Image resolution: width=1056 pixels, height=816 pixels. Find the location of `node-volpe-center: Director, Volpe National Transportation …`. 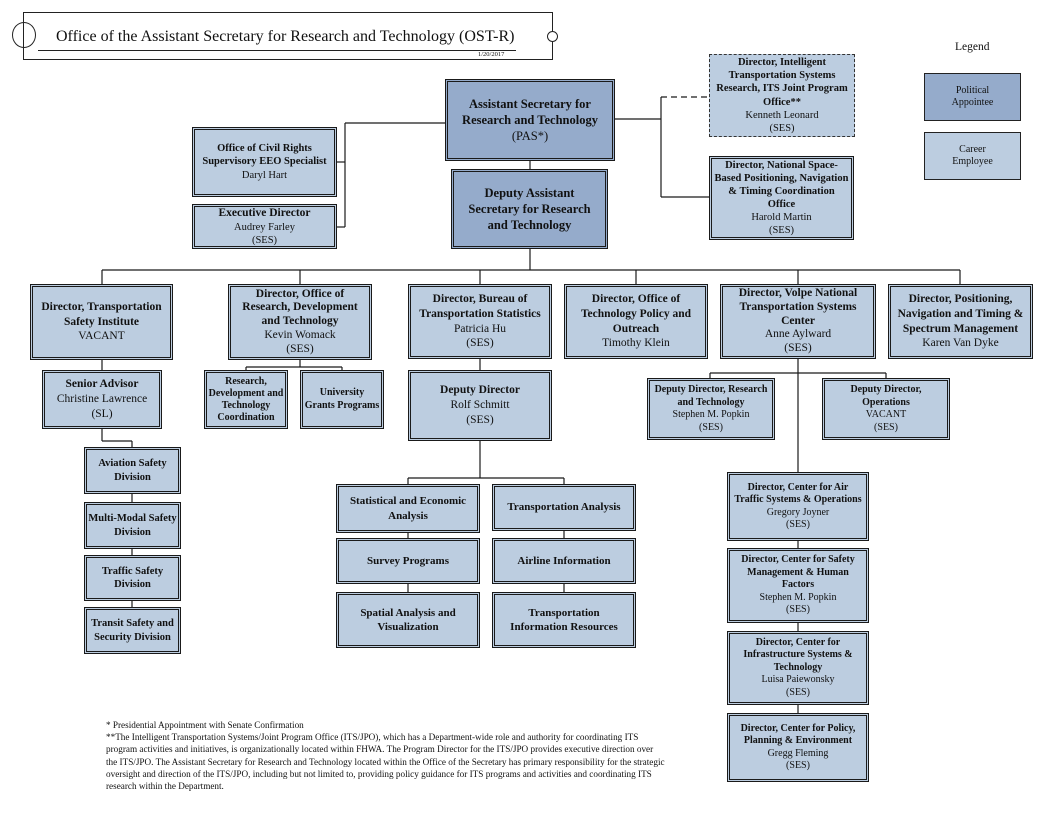

node-volpe-center: Director, Volpe National Transportation … is located at coordinates (798, 321).